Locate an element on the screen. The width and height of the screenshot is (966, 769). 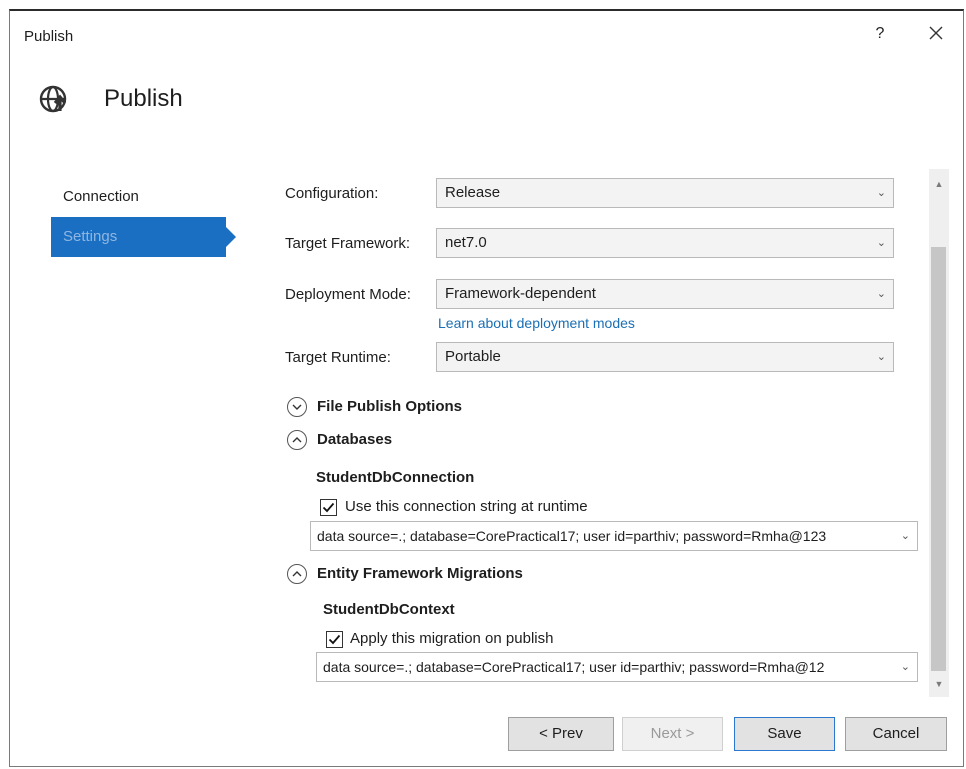
target-framework-label: Target Framework: is located at coordinates (348, 243).